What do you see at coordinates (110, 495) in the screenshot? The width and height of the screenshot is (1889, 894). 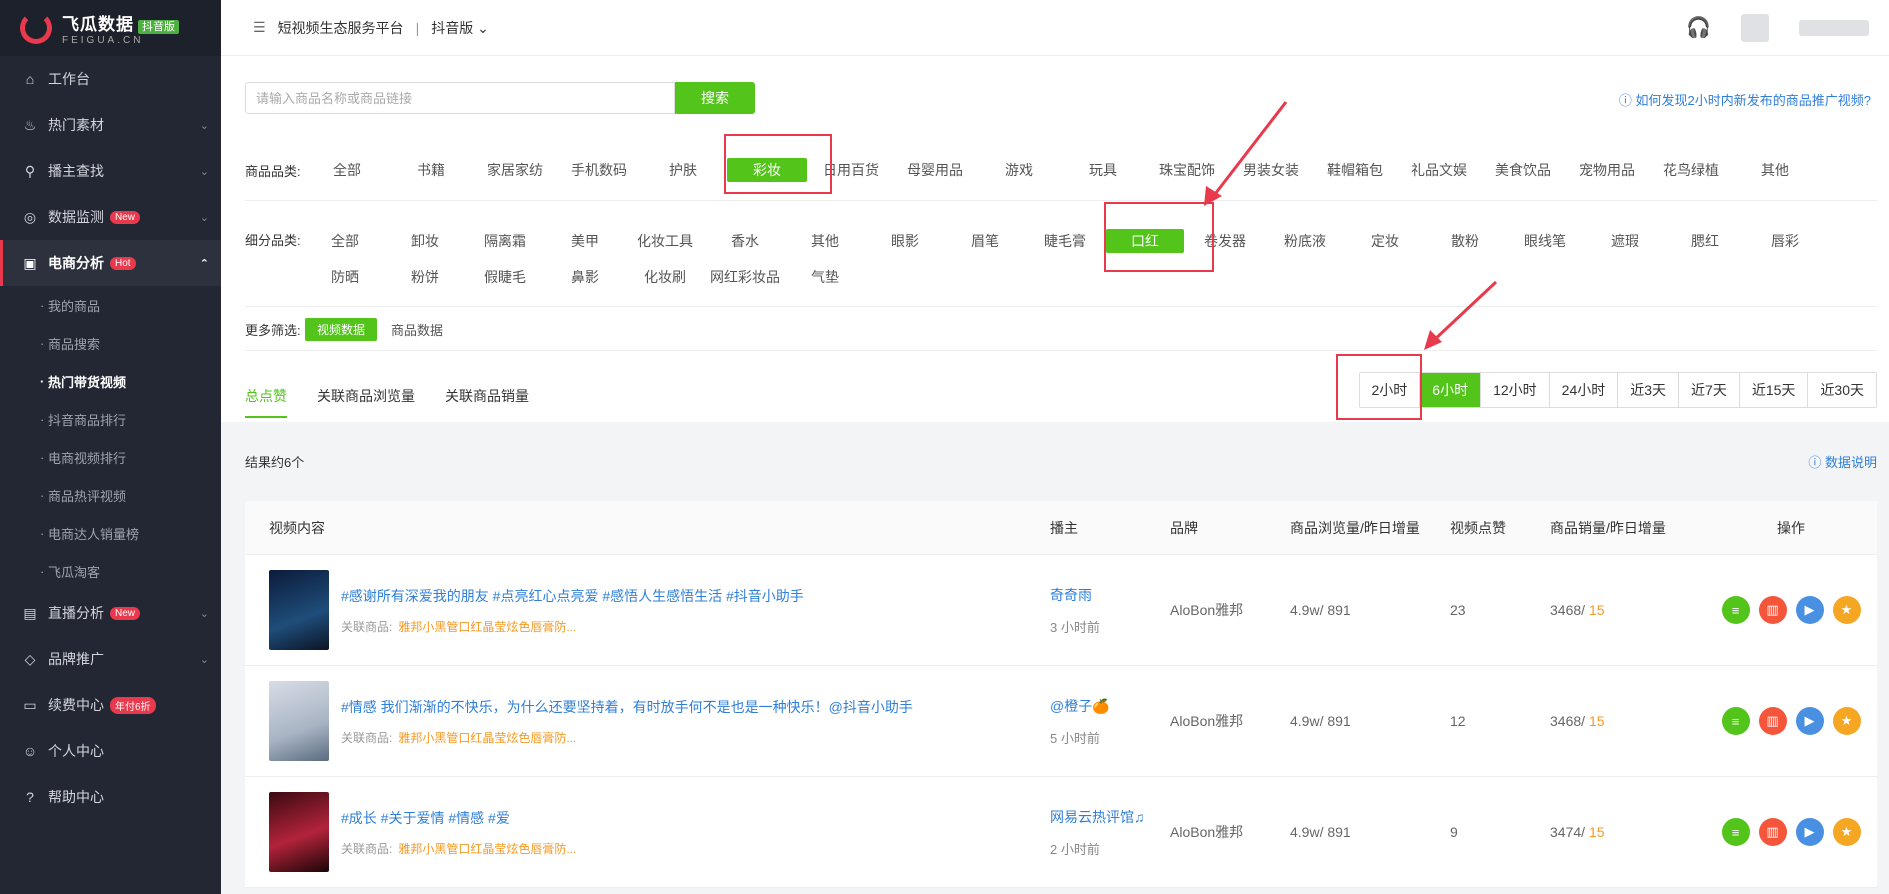 I see `sidebar-sub-item: · 商品热评视频` at bounding box center [110, 495].